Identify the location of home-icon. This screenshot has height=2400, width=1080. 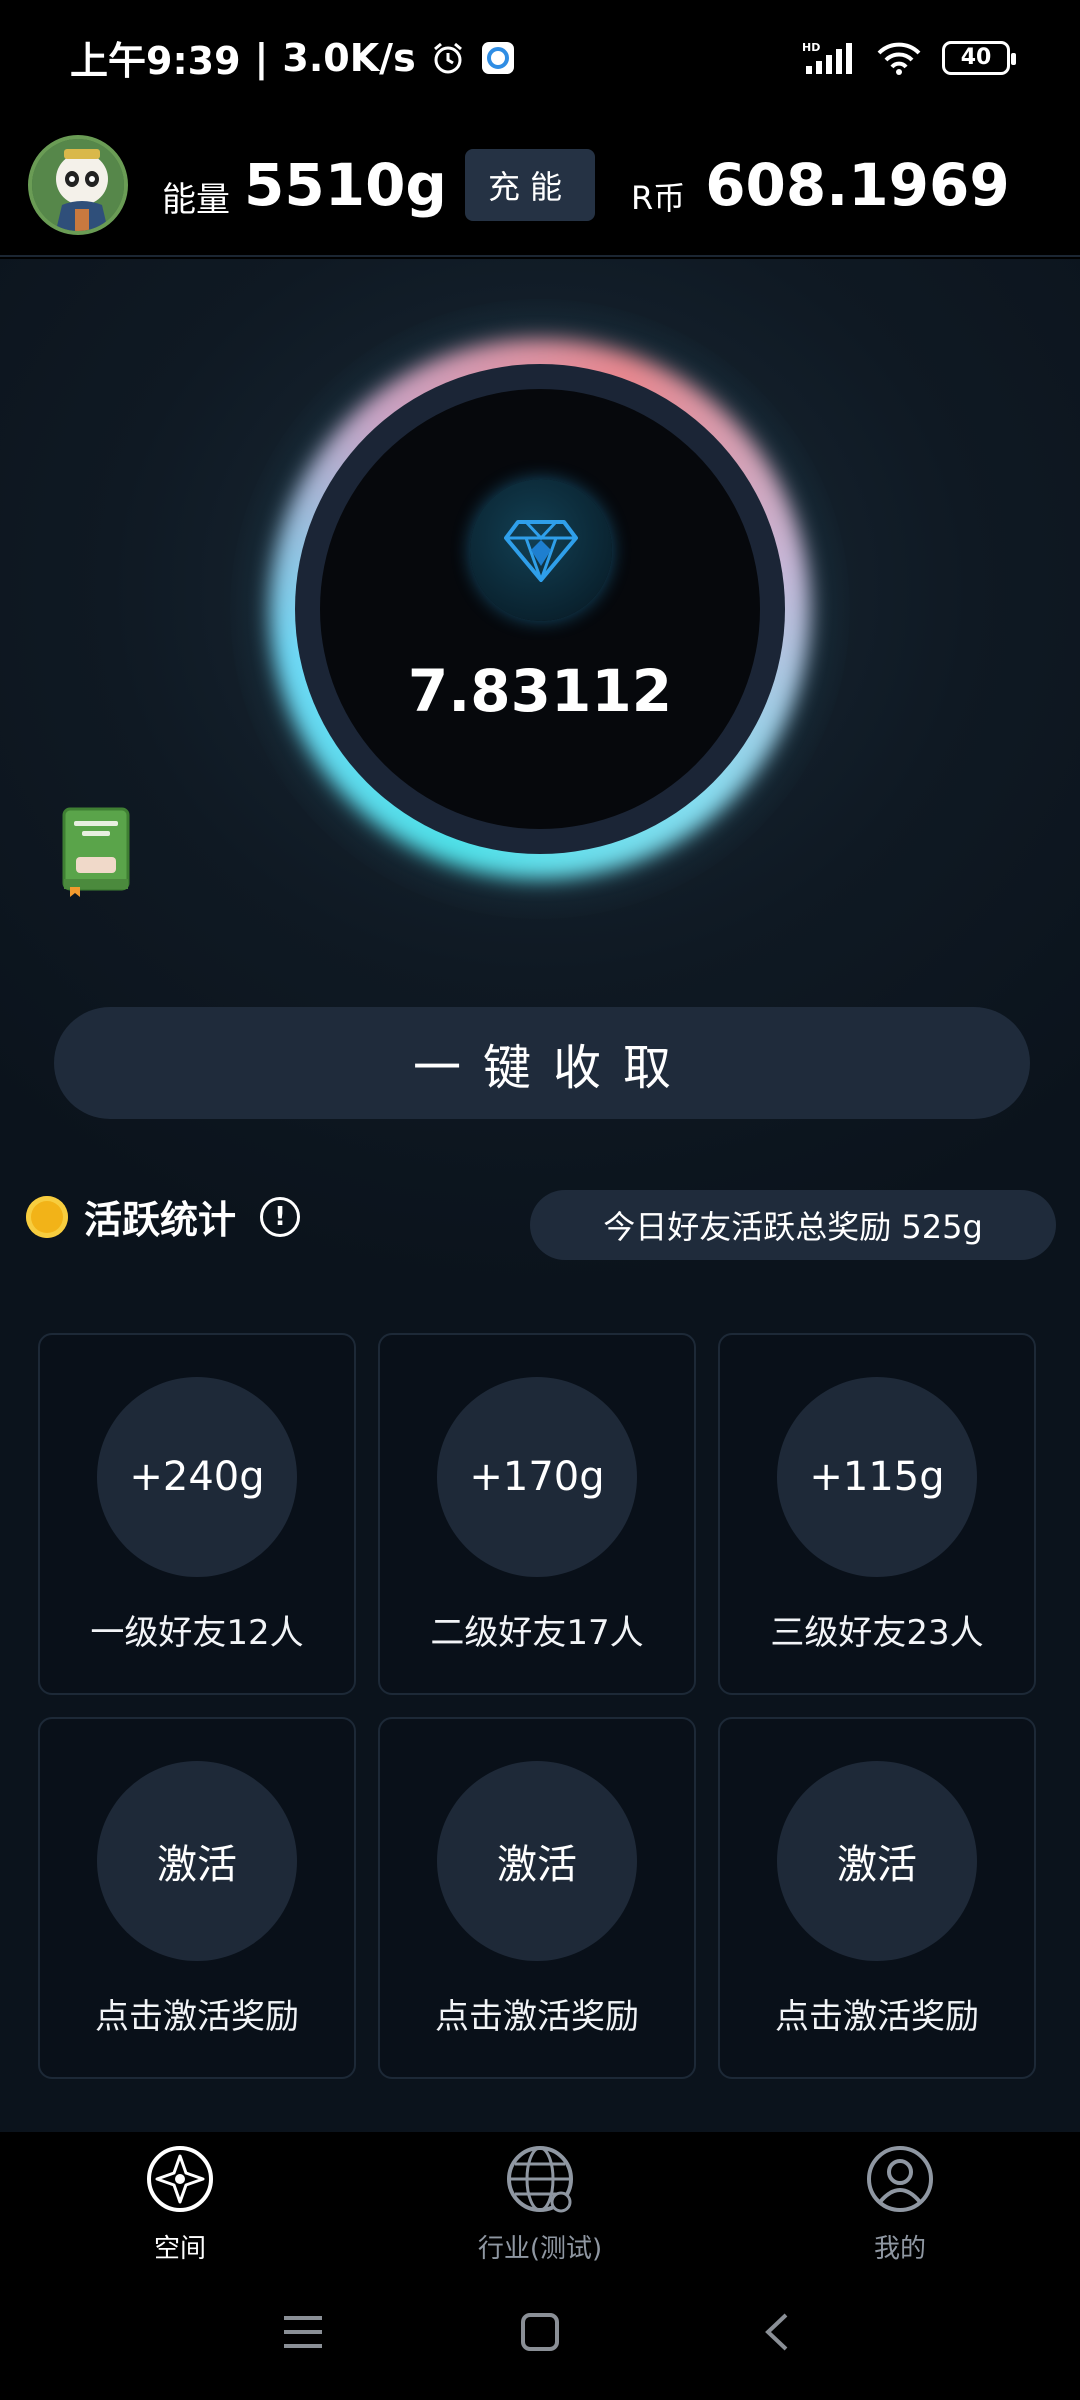
(540, 2334).